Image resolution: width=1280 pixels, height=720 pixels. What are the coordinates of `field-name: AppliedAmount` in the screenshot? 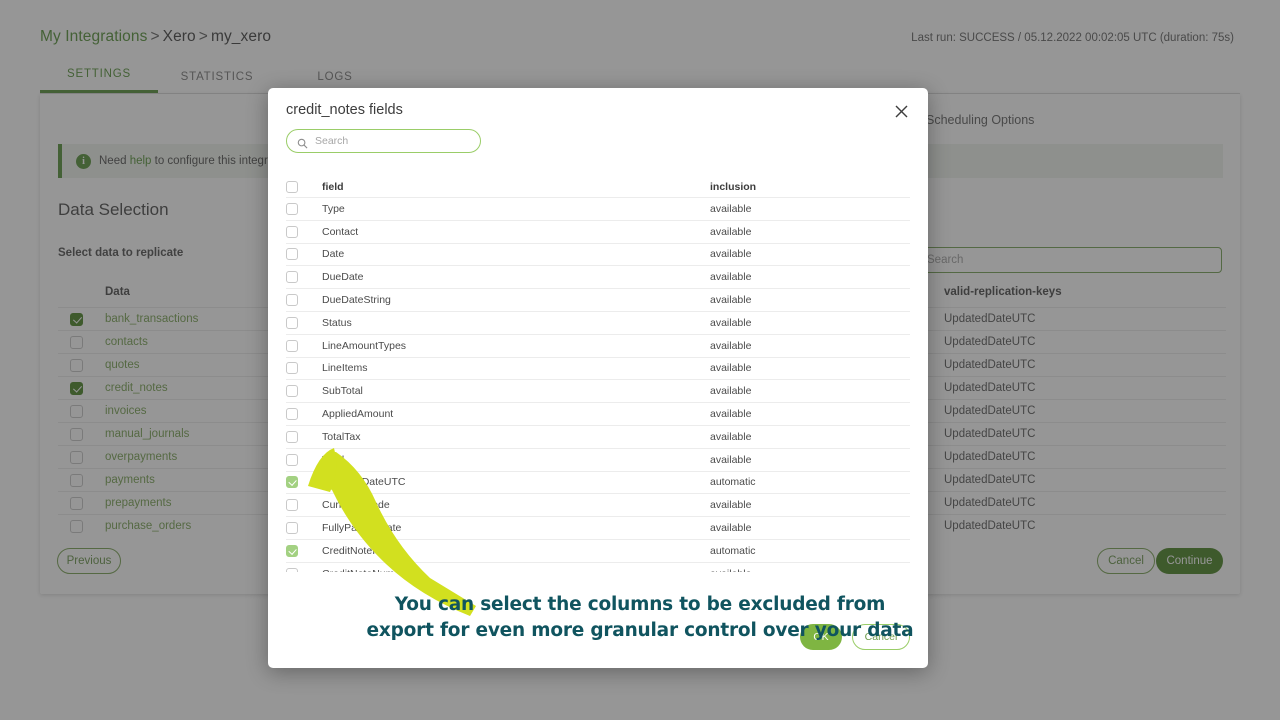 It's located at (358, 414).